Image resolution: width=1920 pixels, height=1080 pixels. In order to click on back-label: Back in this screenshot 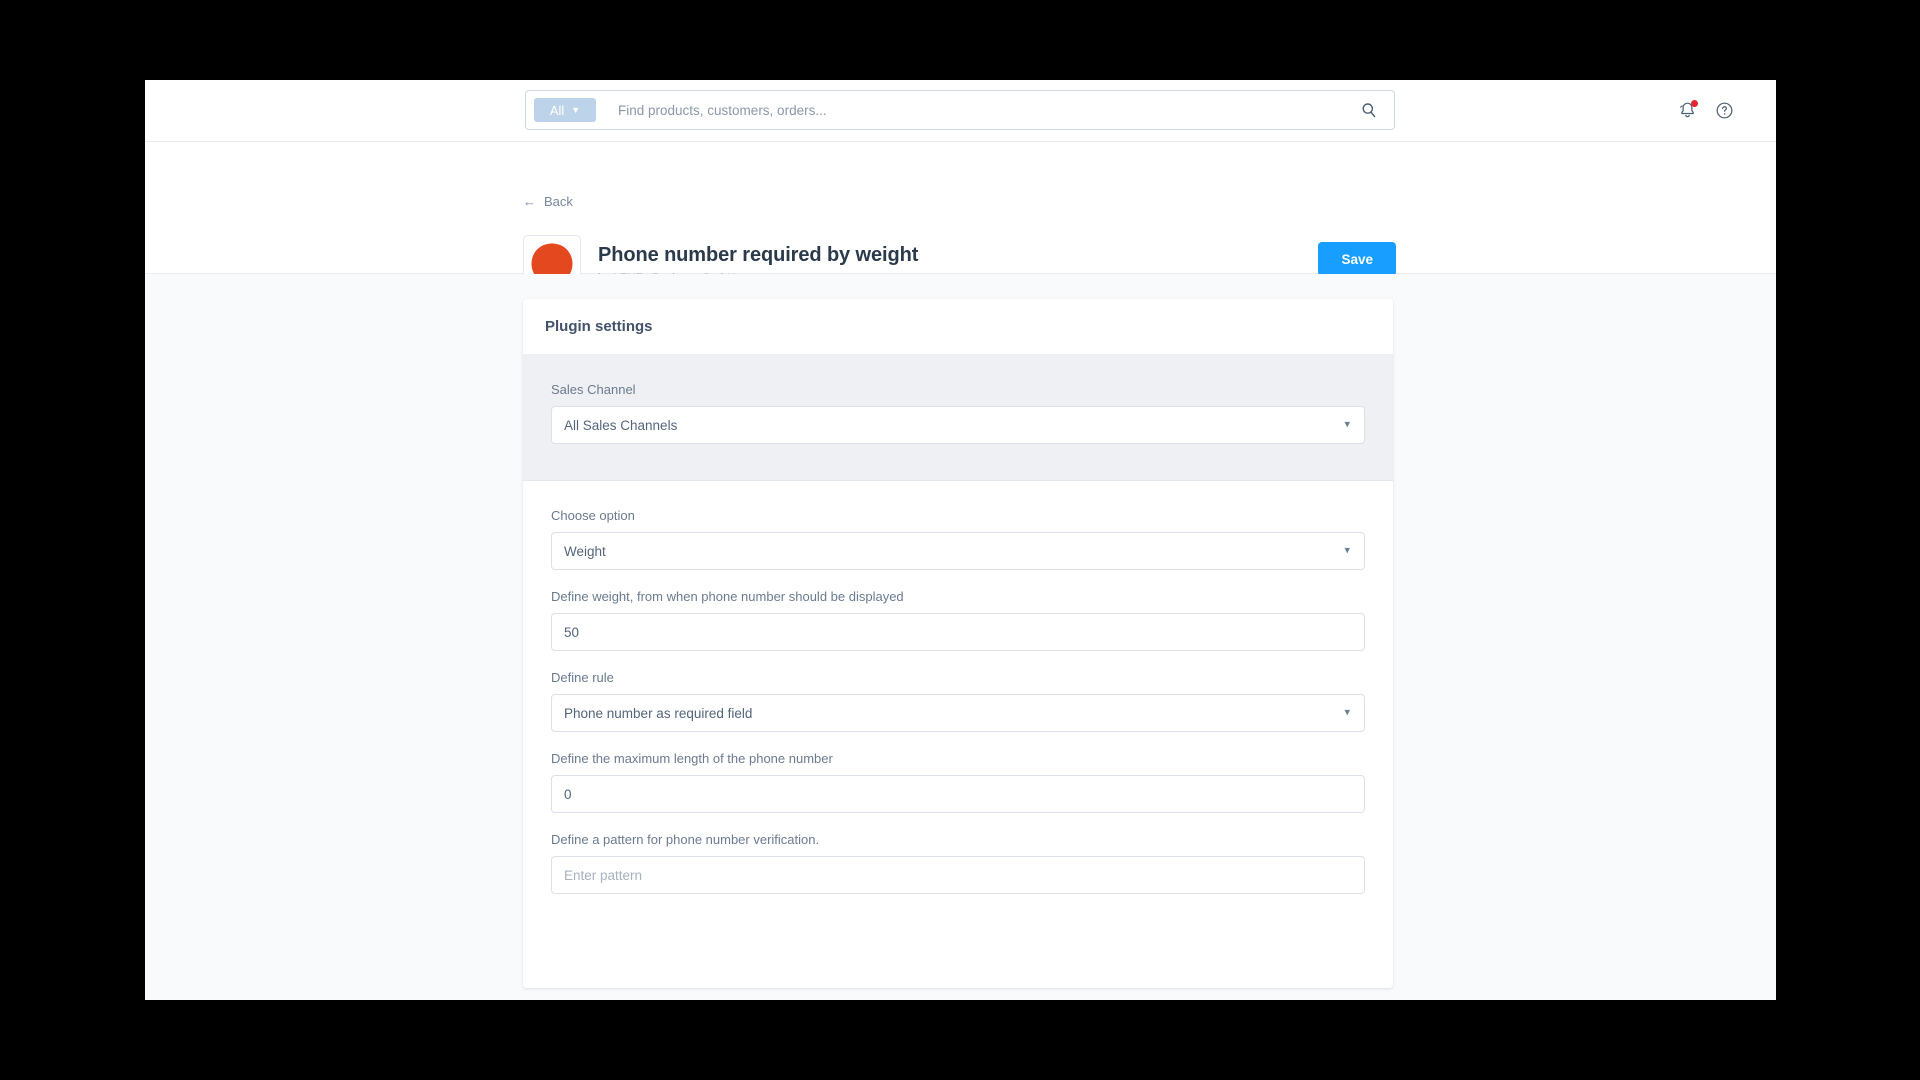, I will do `click(558, 201)`.